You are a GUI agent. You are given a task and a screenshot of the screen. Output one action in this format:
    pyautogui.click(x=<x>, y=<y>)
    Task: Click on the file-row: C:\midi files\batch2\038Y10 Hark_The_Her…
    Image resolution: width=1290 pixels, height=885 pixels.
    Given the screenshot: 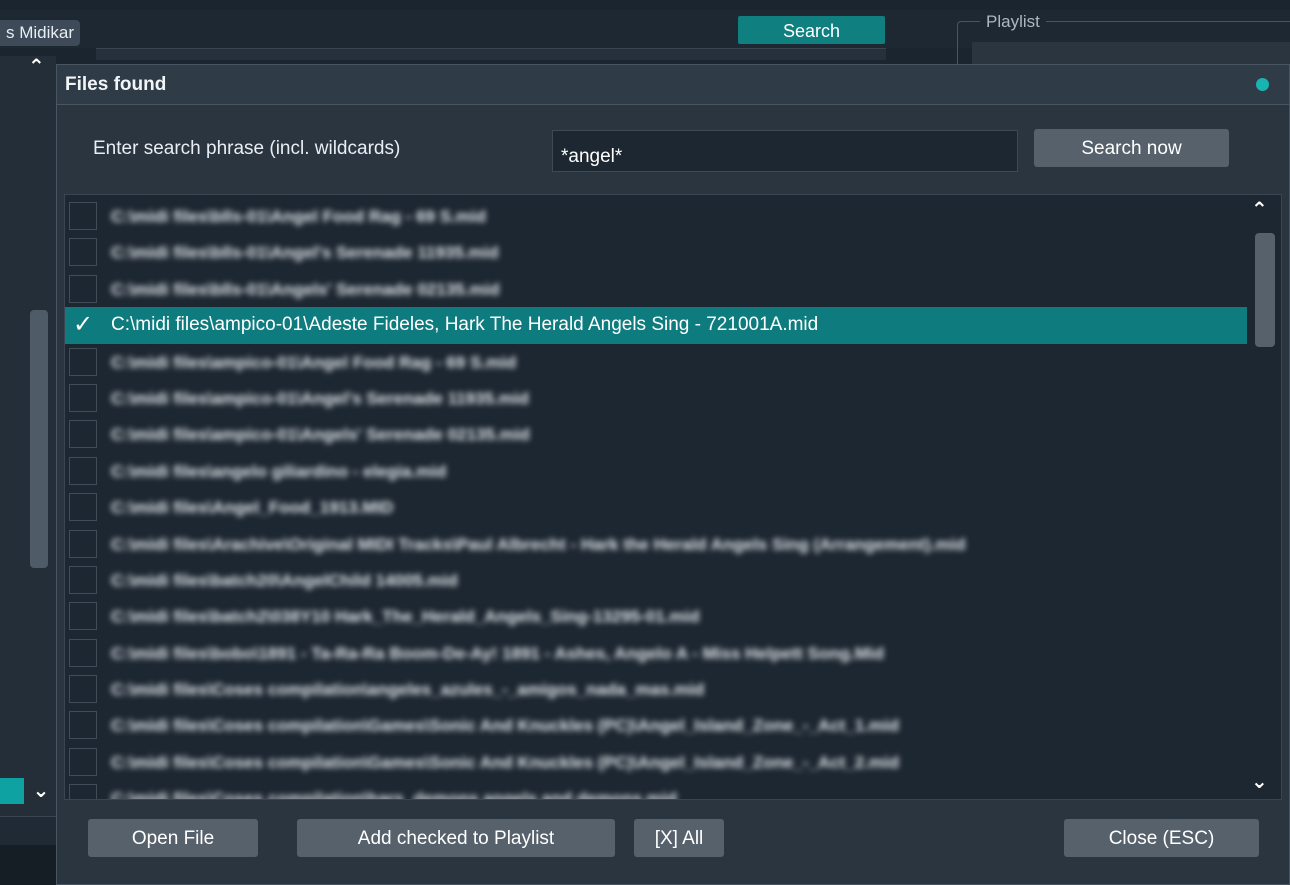 What is the action you would take?
    pyautogui.click(x=656, y=616)
    